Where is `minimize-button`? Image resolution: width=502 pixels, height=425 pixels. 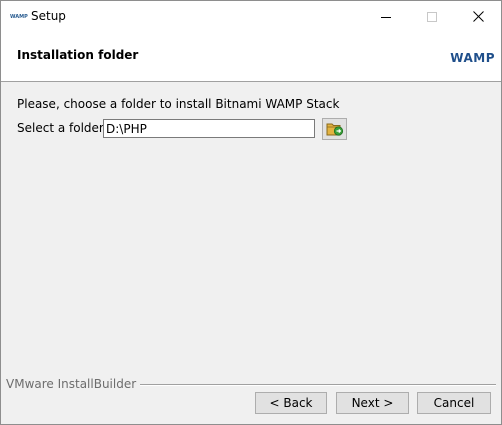 minimize-button is located at coordinates (386, 16).